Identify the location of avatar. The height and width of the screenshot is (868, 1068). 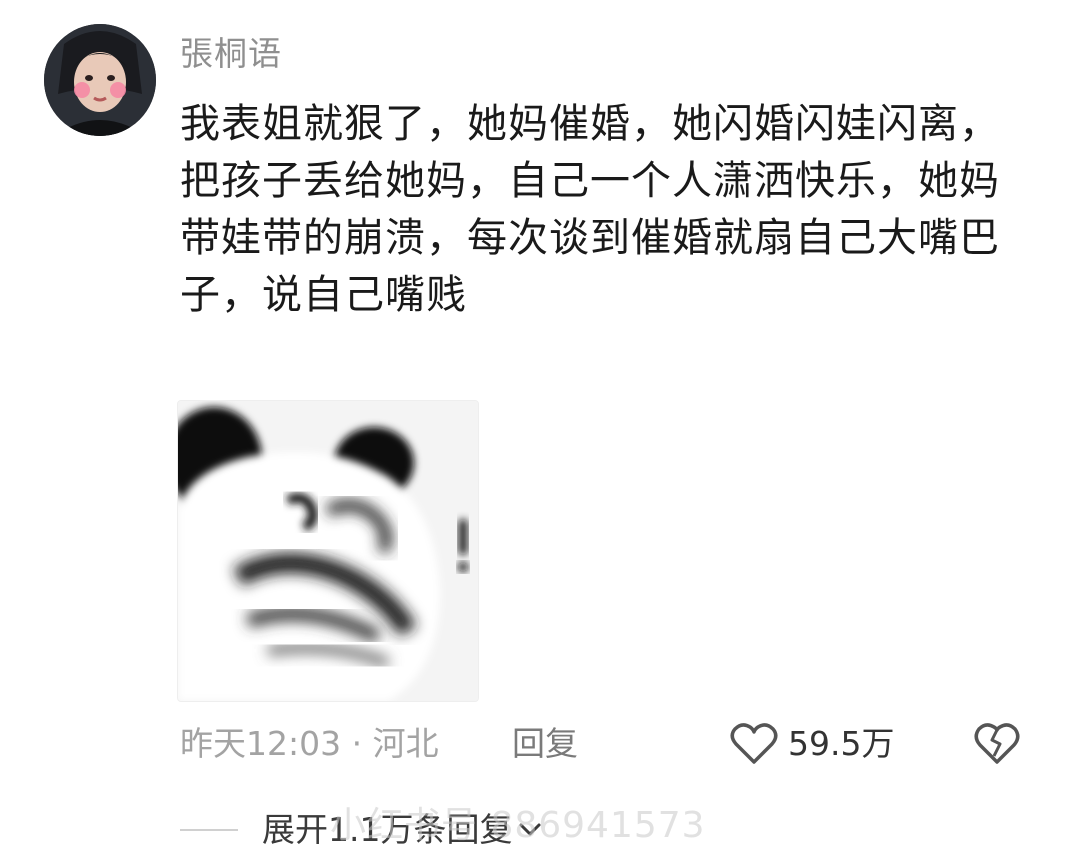
(100, 80).